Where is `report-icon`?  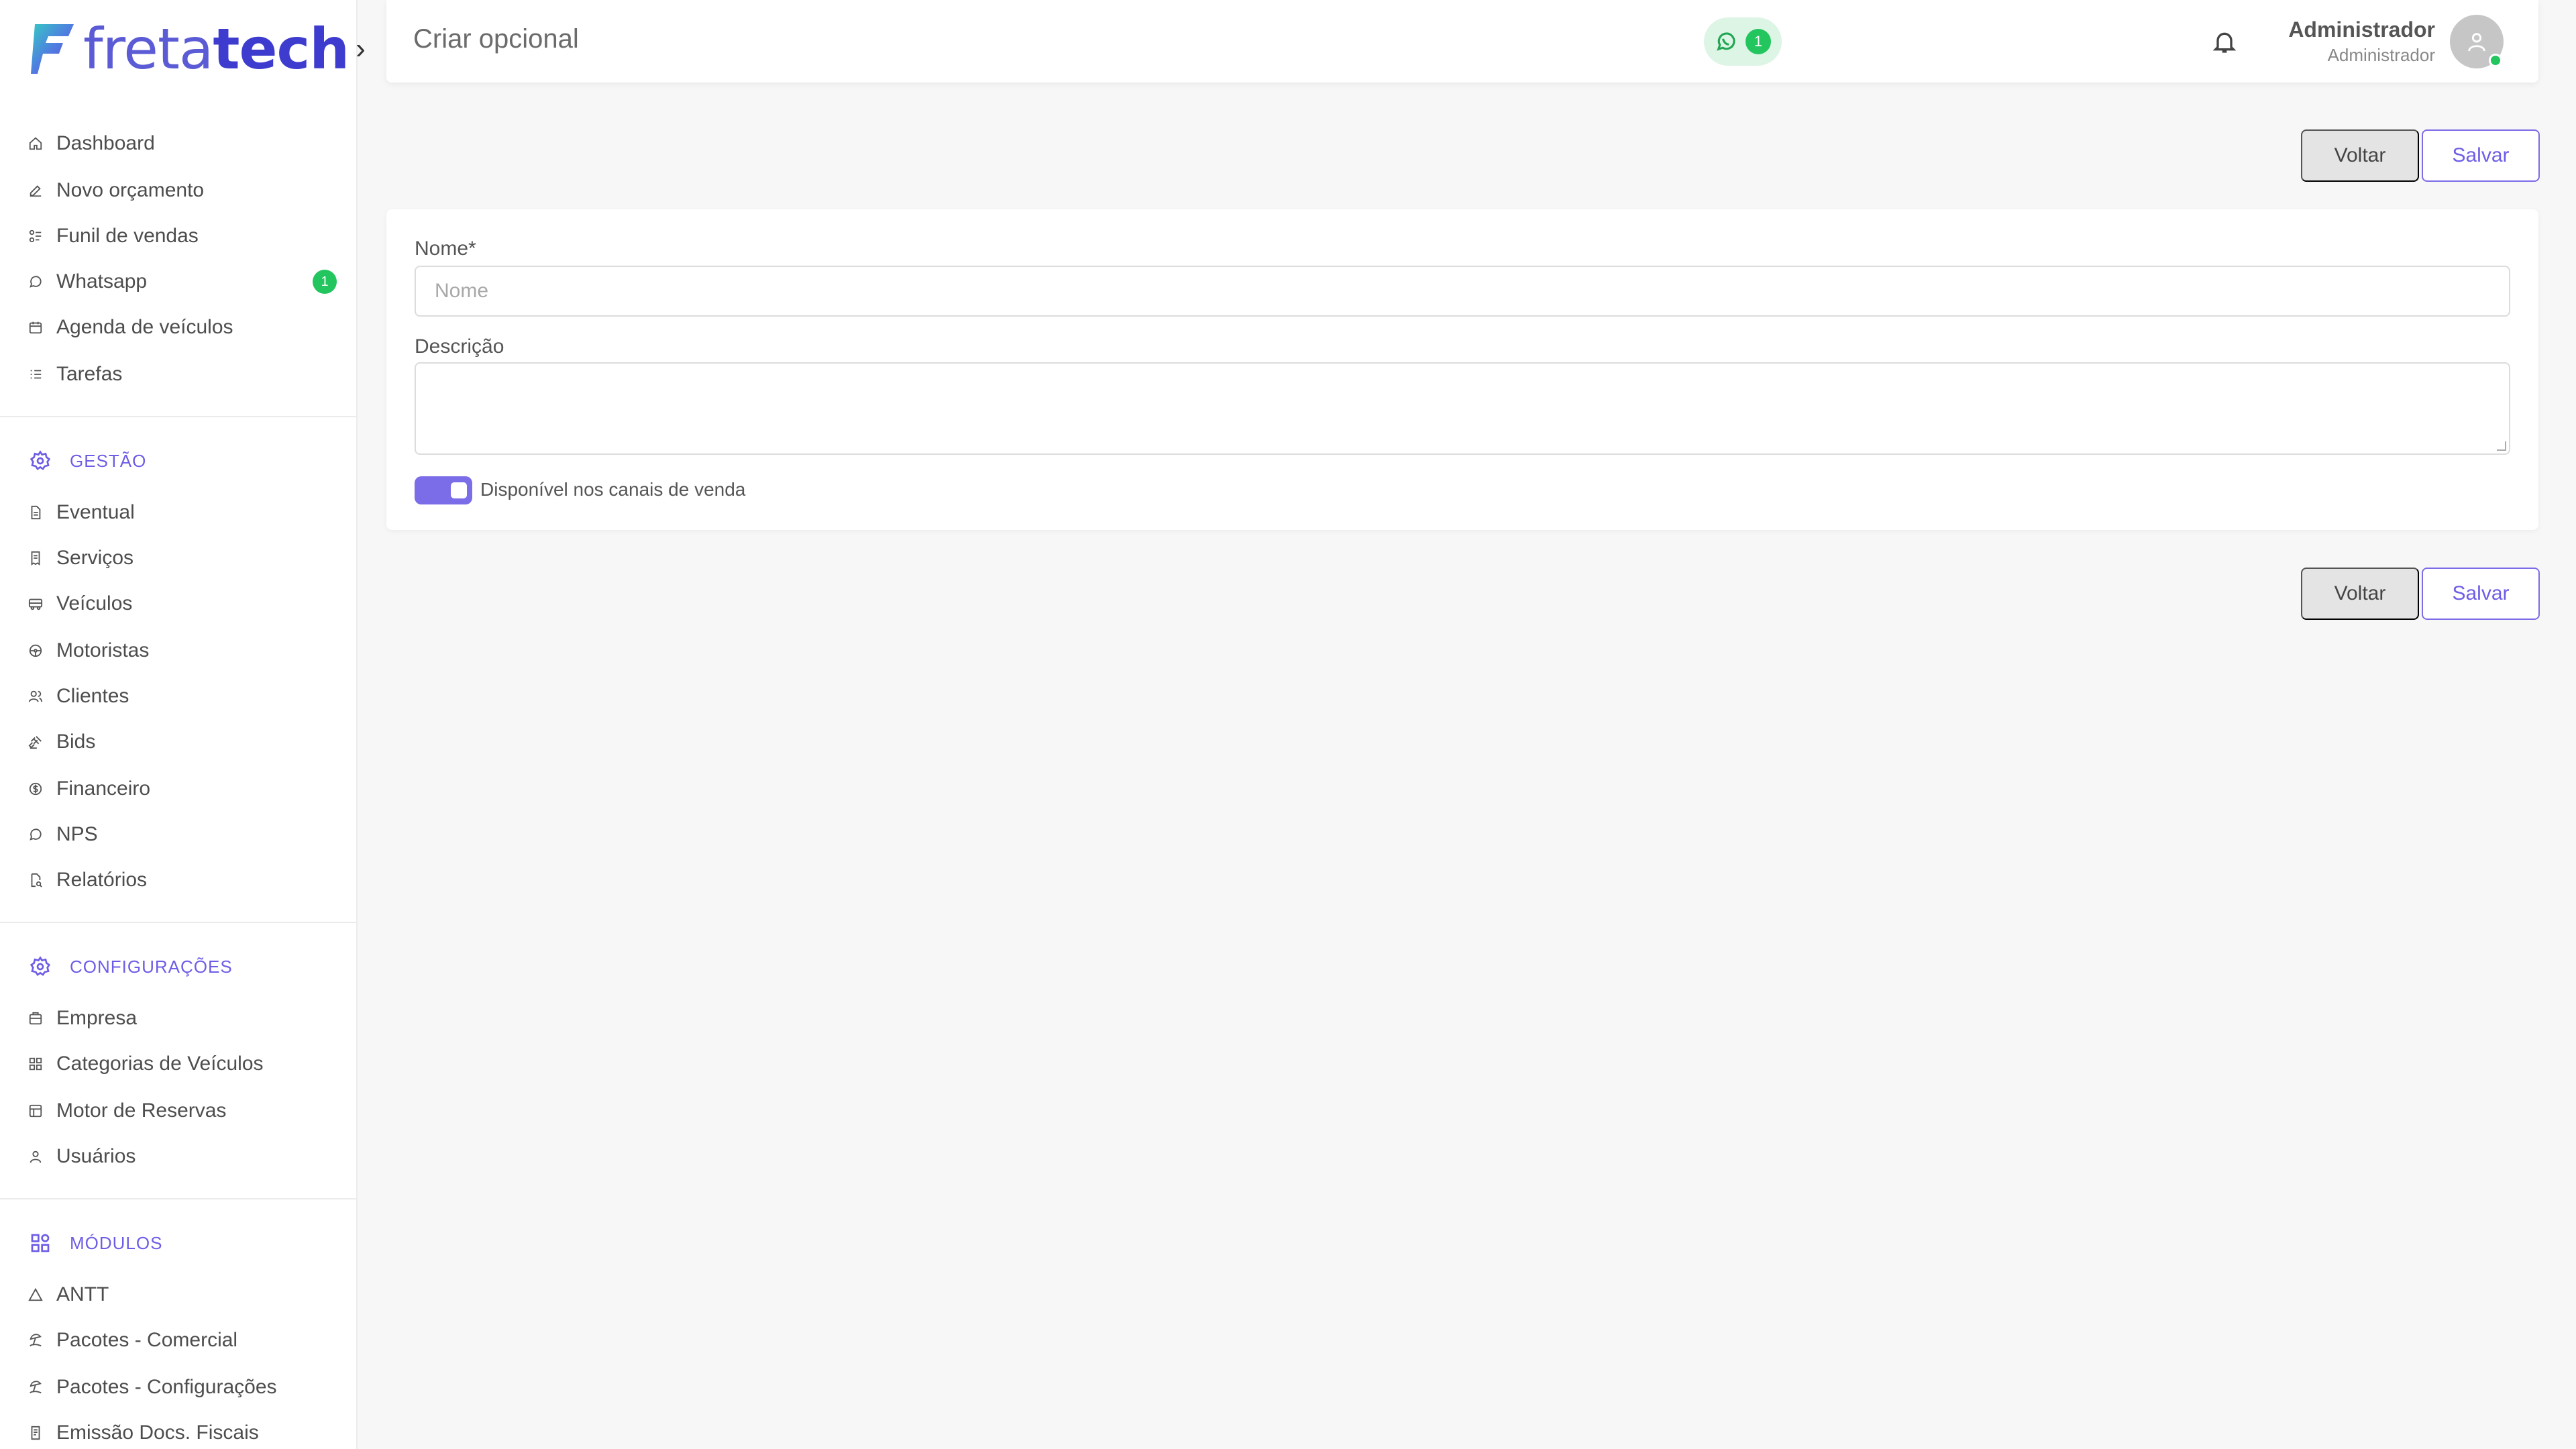
report-icon is located at coordinates (35, 880).